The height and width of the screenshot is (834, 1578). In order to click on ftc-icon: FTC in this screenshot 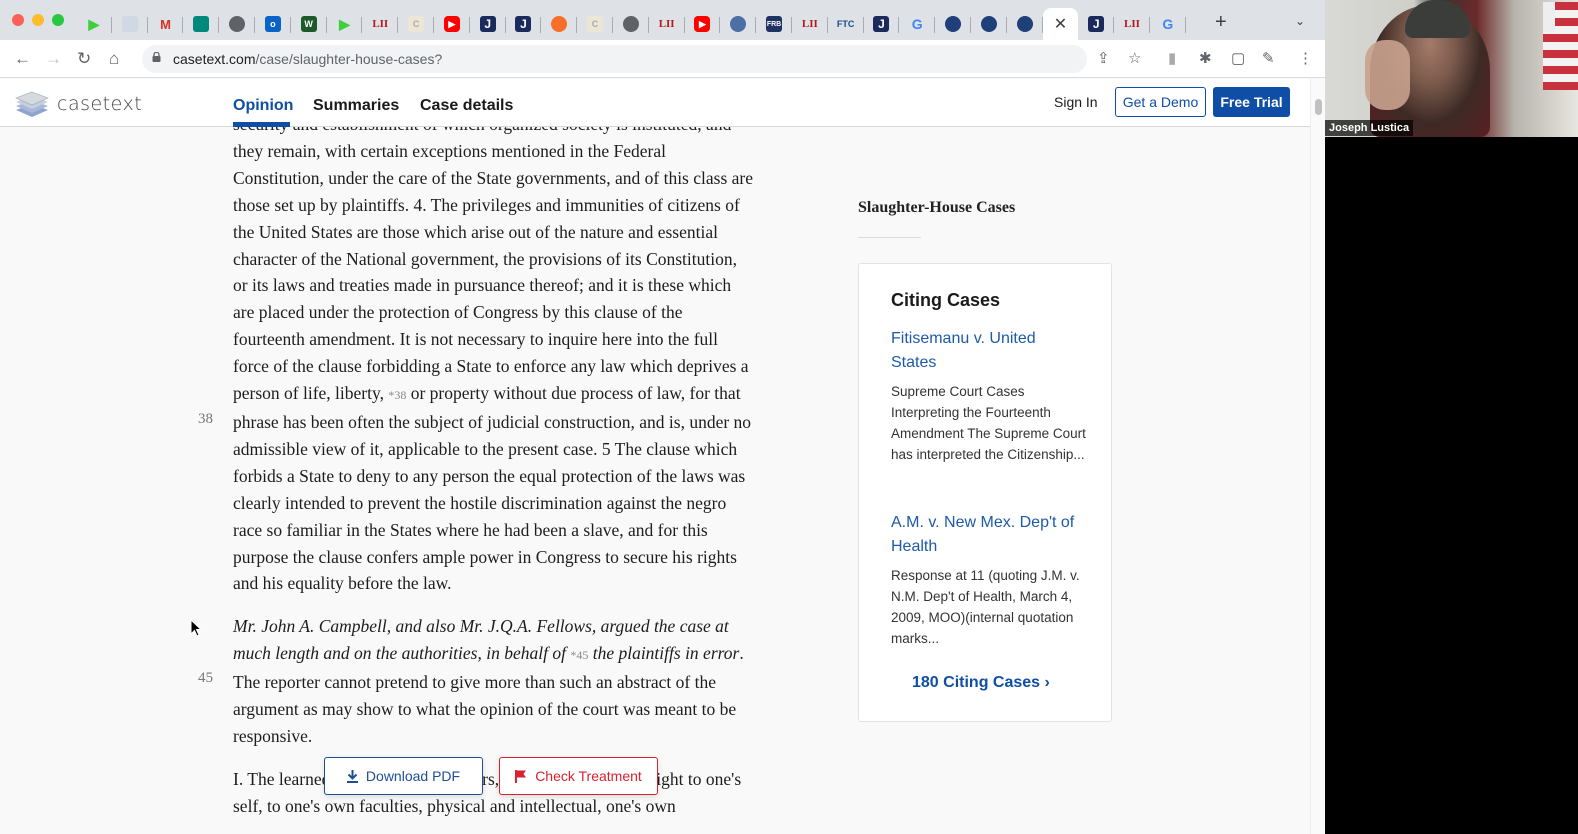, I will do `click(845, 23)`.